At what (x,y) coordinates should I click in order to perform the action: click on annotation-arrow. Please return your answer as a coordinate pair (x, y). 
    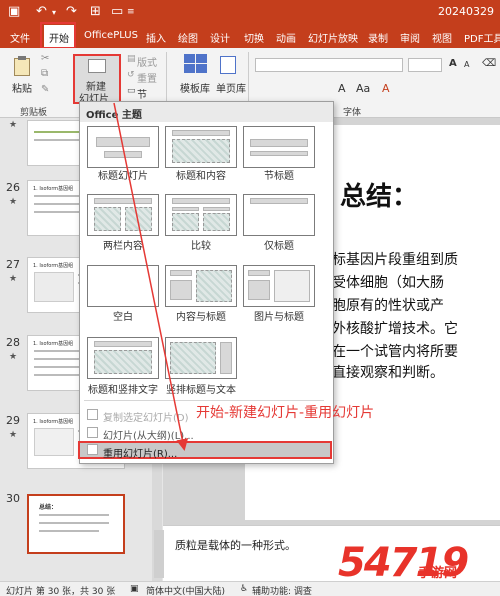
    Looking at the image, I should click on (151, 276).